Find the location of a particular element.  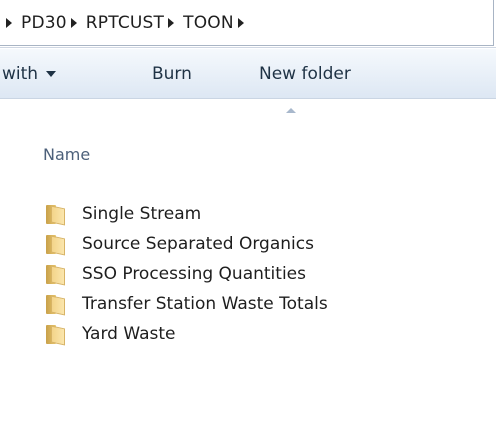

breadcrumb: PD30 RPTCUST TOON is located at coordinates (247, 23).